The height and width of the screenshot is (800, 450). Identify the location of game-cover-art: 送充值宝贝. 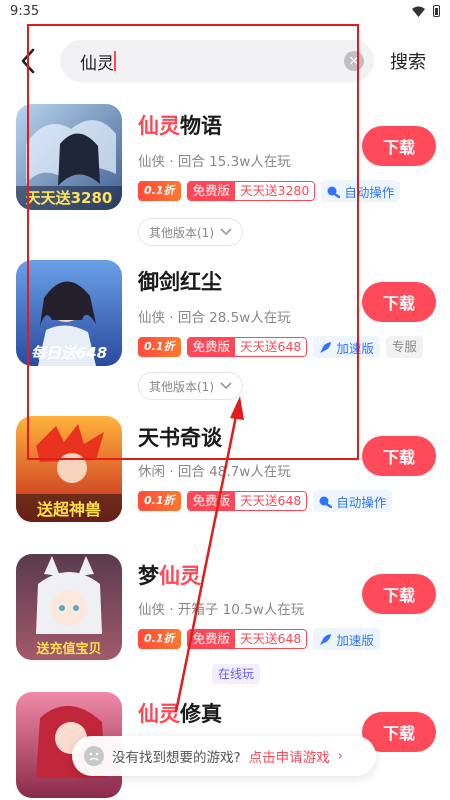
(69, 607).